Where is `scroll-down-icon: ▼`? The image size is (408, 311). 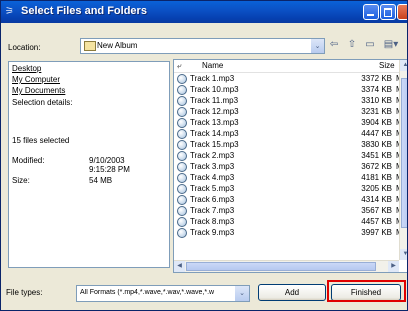
scroll-down-icon: ▼ is located at coordinates (403, 254).